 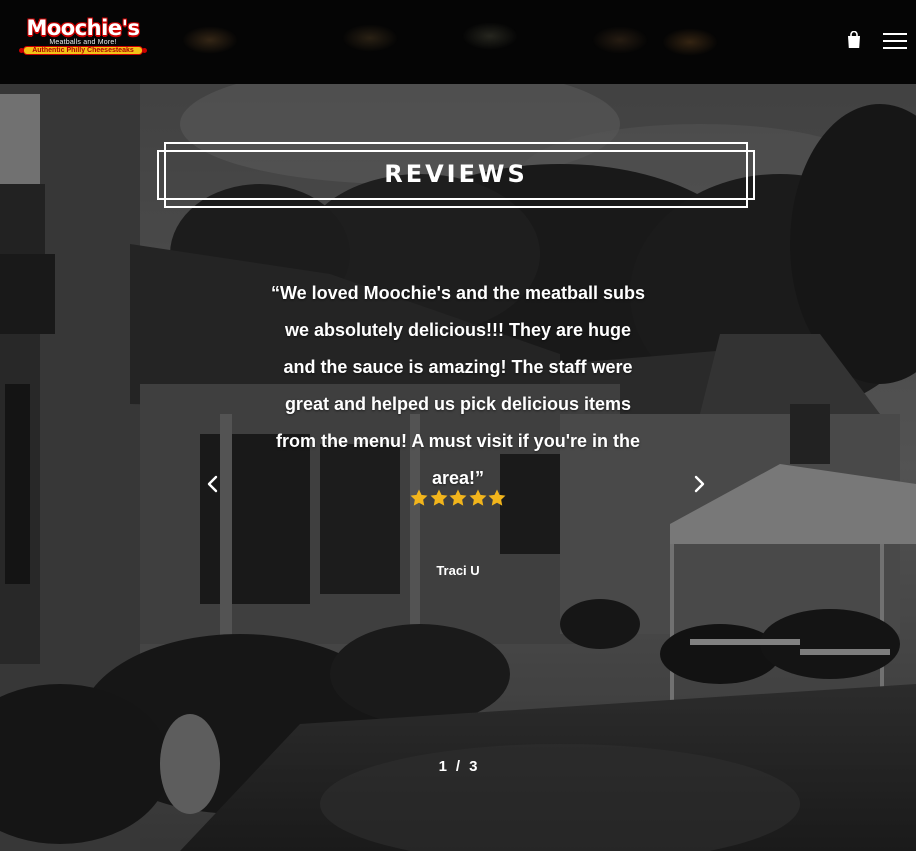 What do you see at coordinates (440, 30) in the screenshot?
I see `header-food-photo` at bounding box center [440, 30].